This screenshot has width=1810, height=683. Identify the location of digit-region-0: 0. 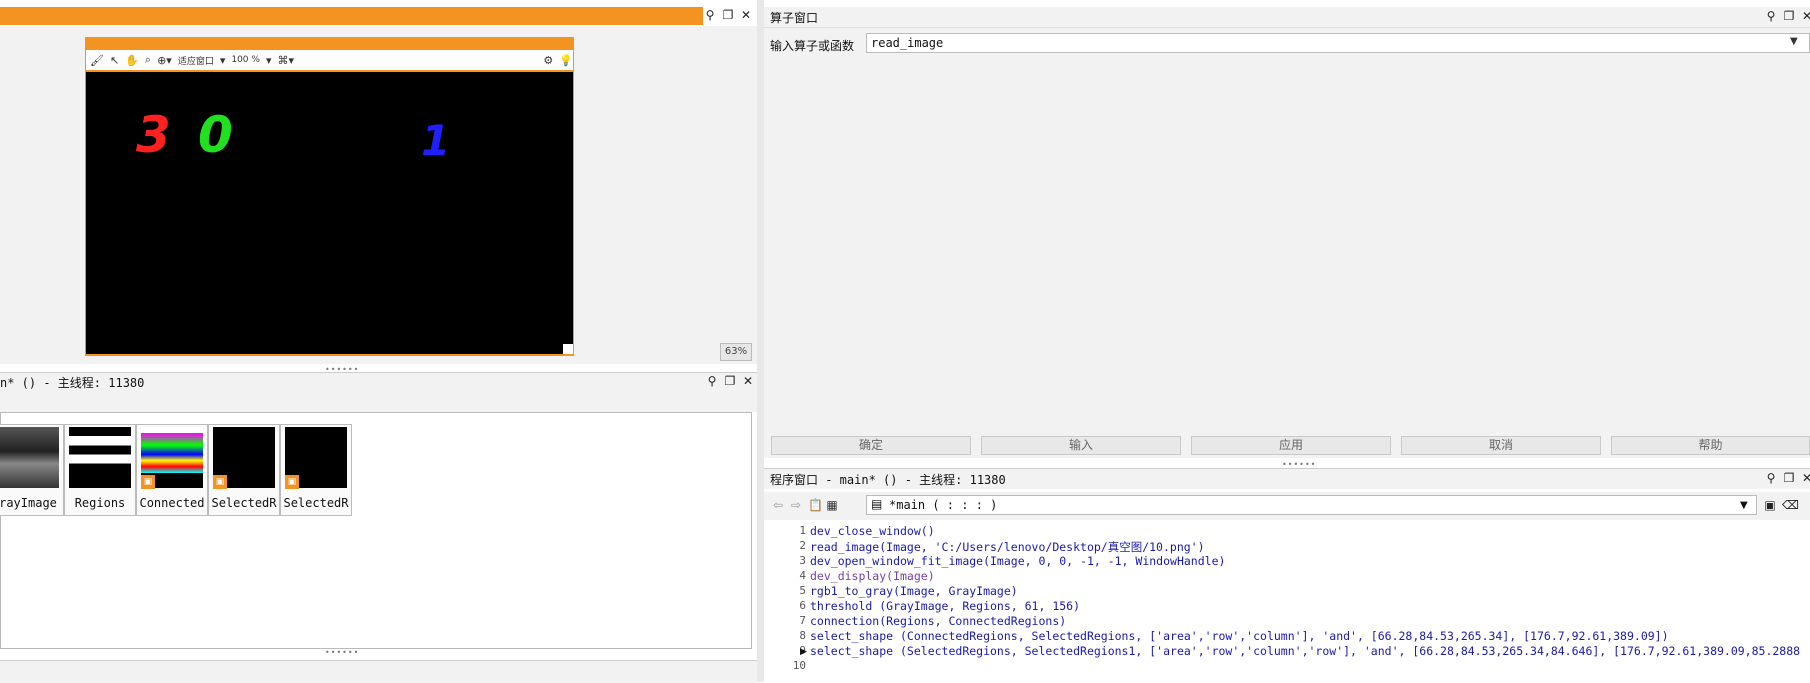
(215, 135).